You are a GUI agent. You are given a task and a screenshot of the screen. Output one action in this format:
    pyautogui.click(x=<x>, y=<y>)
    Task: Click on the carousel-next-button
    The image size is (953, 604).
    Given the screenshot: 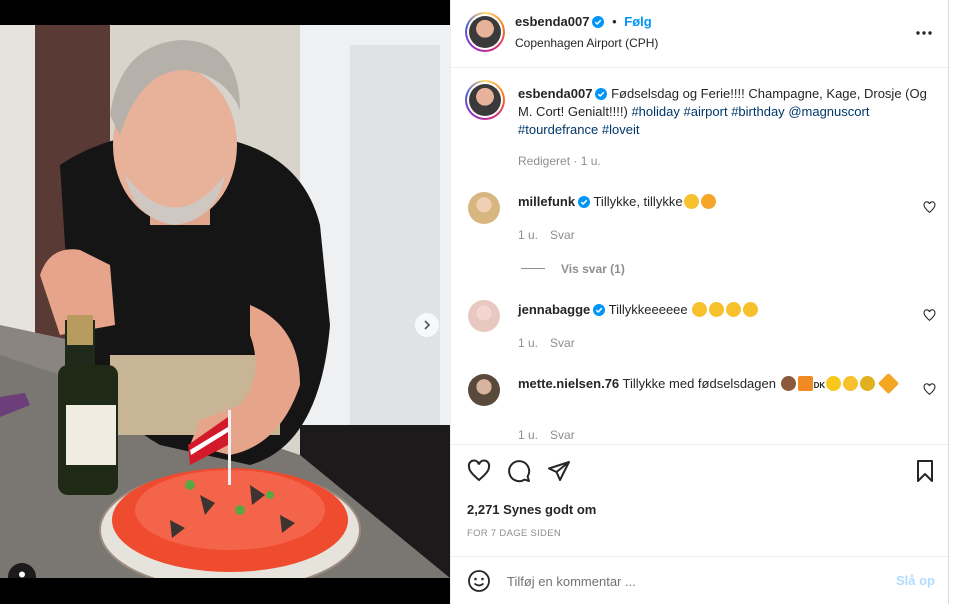 What is the action you would take?
    pyautogui.click(x=427, y=325)
    